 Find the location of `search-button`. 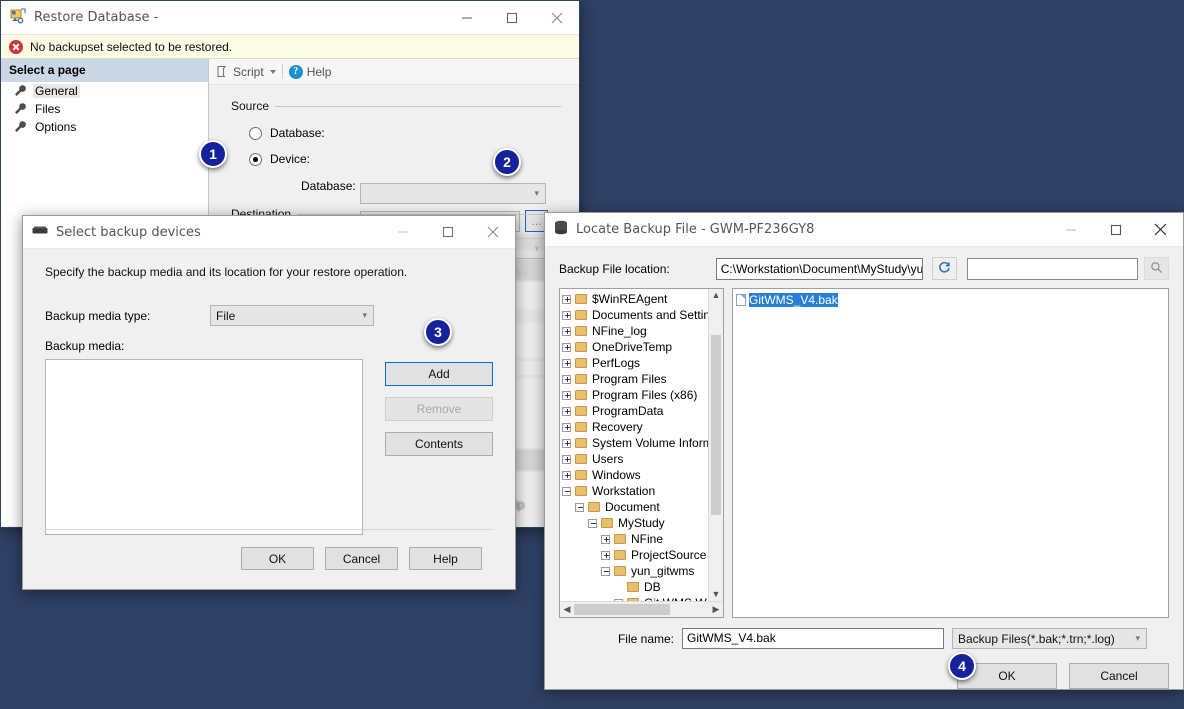

search-button is located at coordinates (1156, 268).